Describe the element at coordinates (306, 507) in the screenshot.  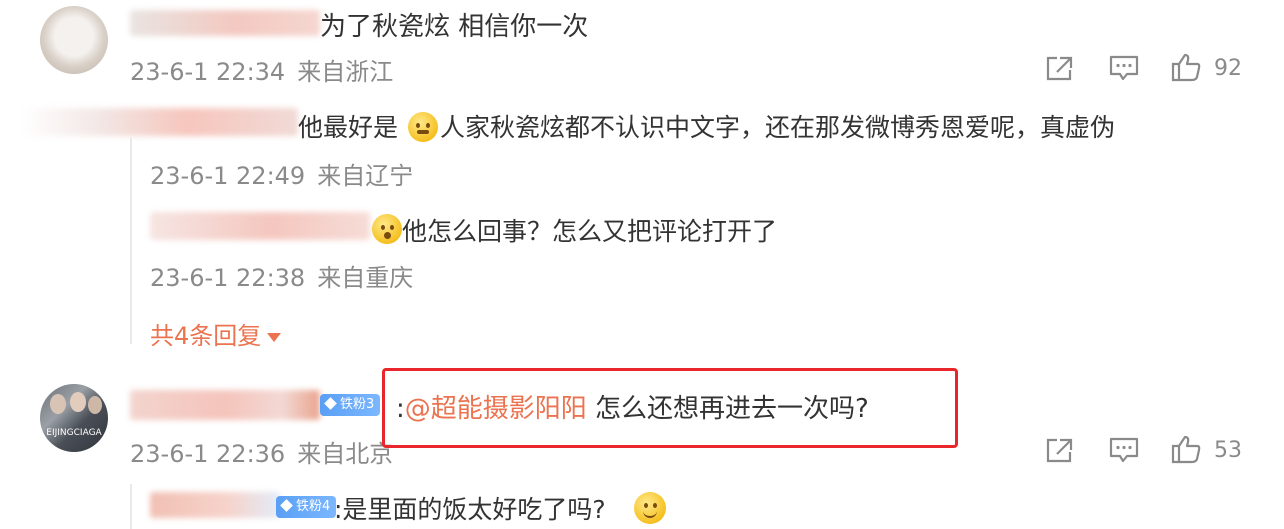
I see `fan-badge: 铁粉4` at that location.